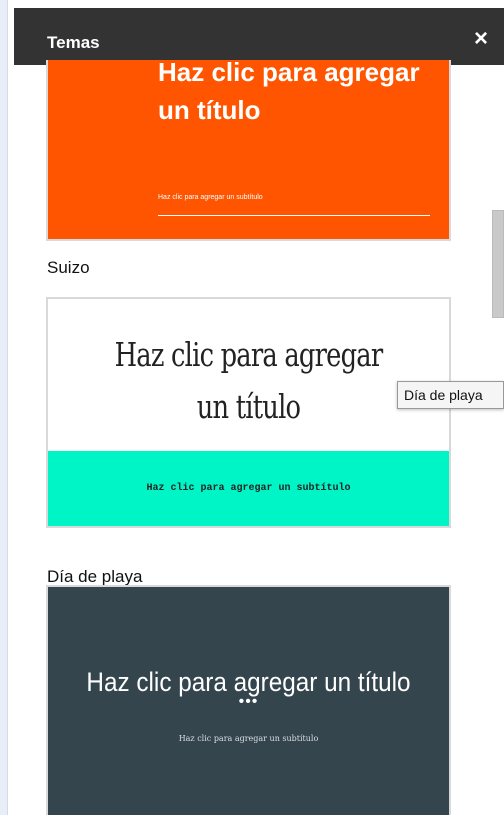 This screenshot has height=815, width=504. What do you see at coordinates (481, 39) in the screenshot?
I see `close-icon: ×` at bounding box center [481, 39].